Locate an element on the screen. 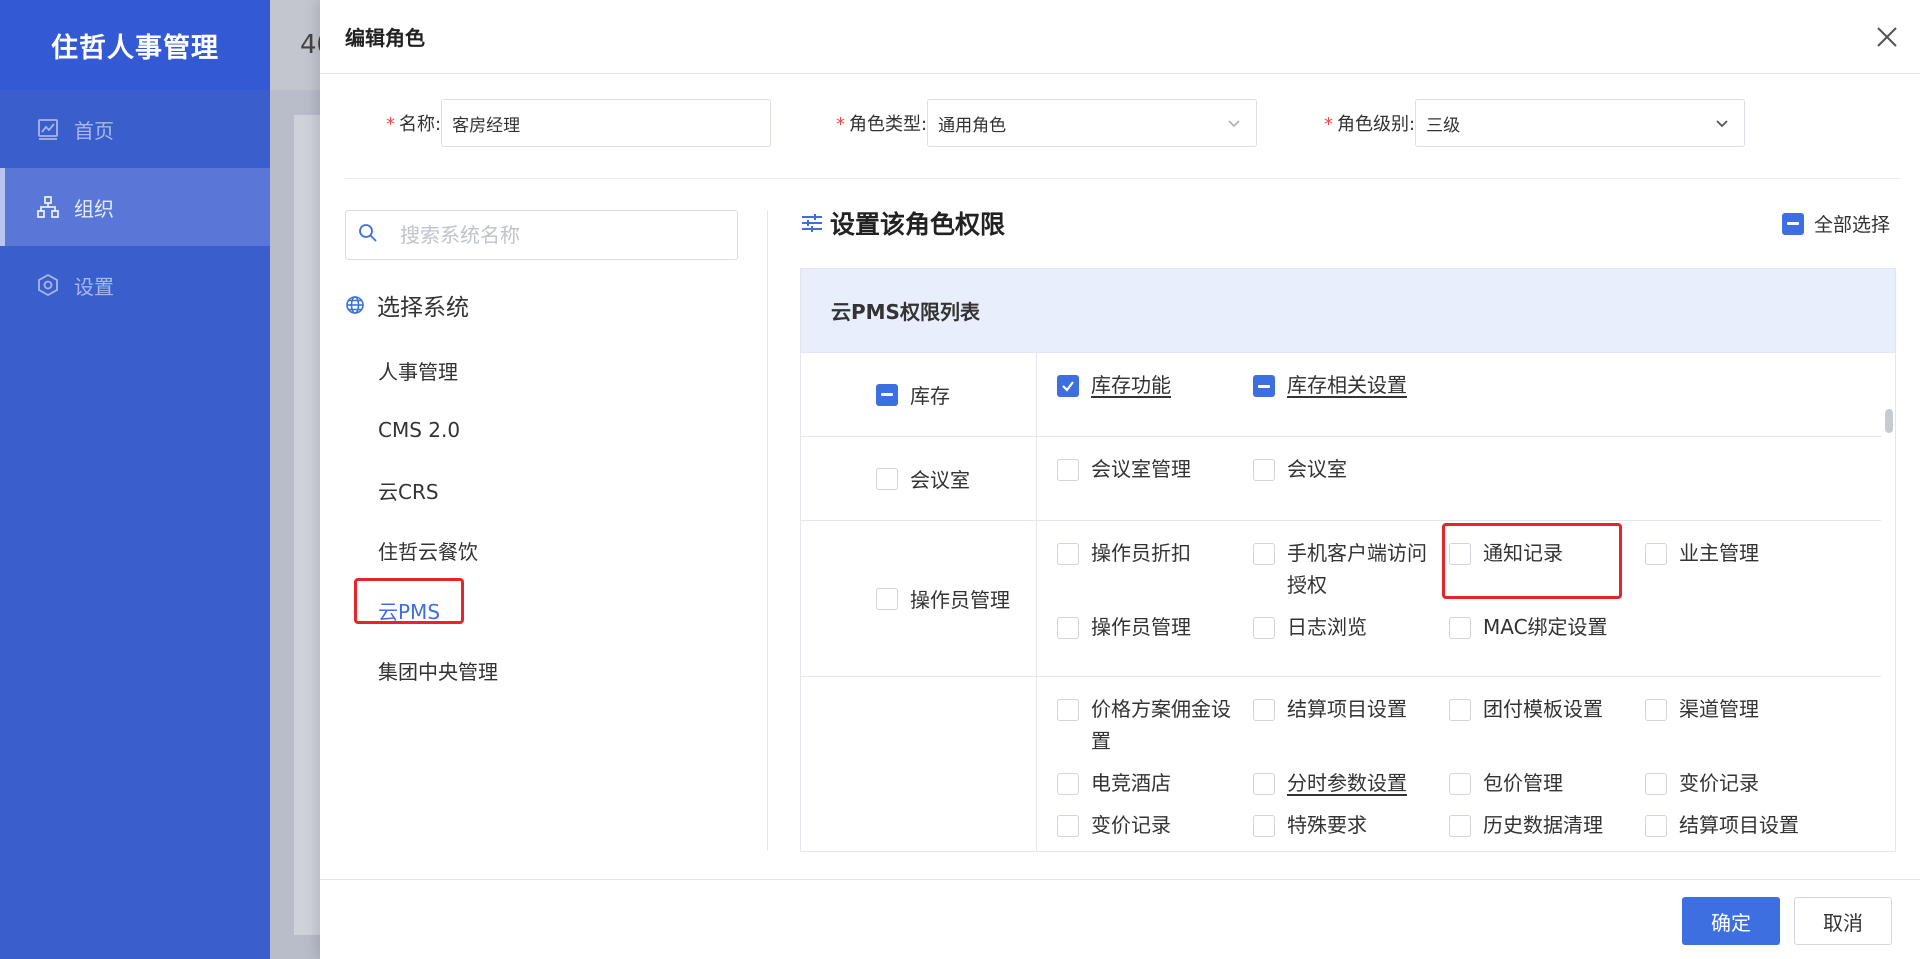  role-level-select: 三级 is located at coordinates (1580, 123).